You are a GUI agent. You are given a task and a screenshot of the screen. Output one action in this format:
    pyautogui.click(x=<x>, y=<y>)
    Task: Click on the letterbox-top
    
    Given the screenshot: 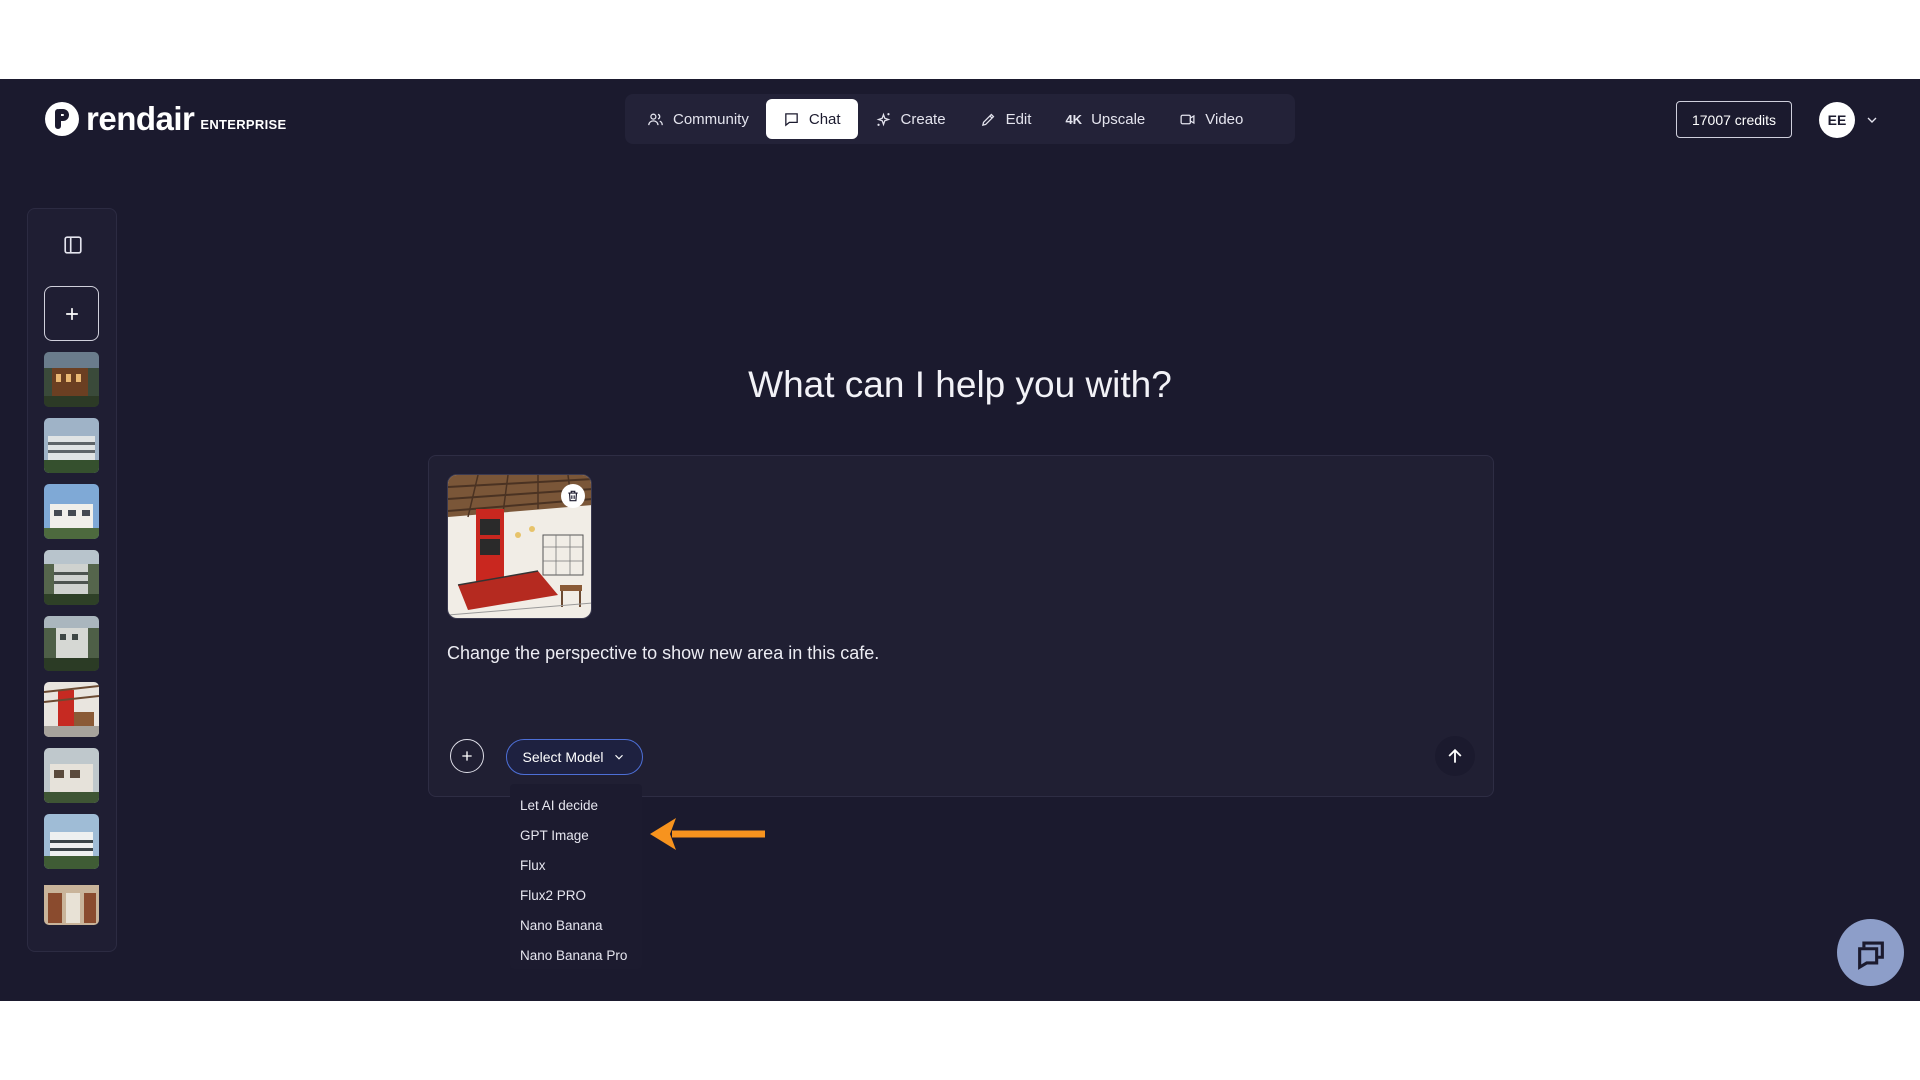 What is the action you would take?
    pyautogui.click(x=960, y=39)
    